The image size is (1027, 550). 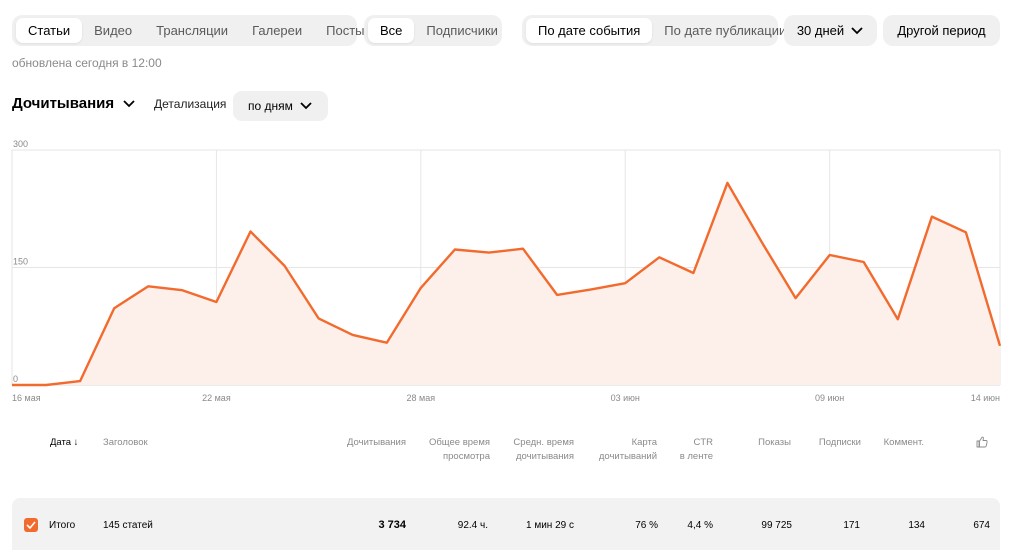 I want to click on x-tick-label: 14 июн, so click(x=985, y=398).